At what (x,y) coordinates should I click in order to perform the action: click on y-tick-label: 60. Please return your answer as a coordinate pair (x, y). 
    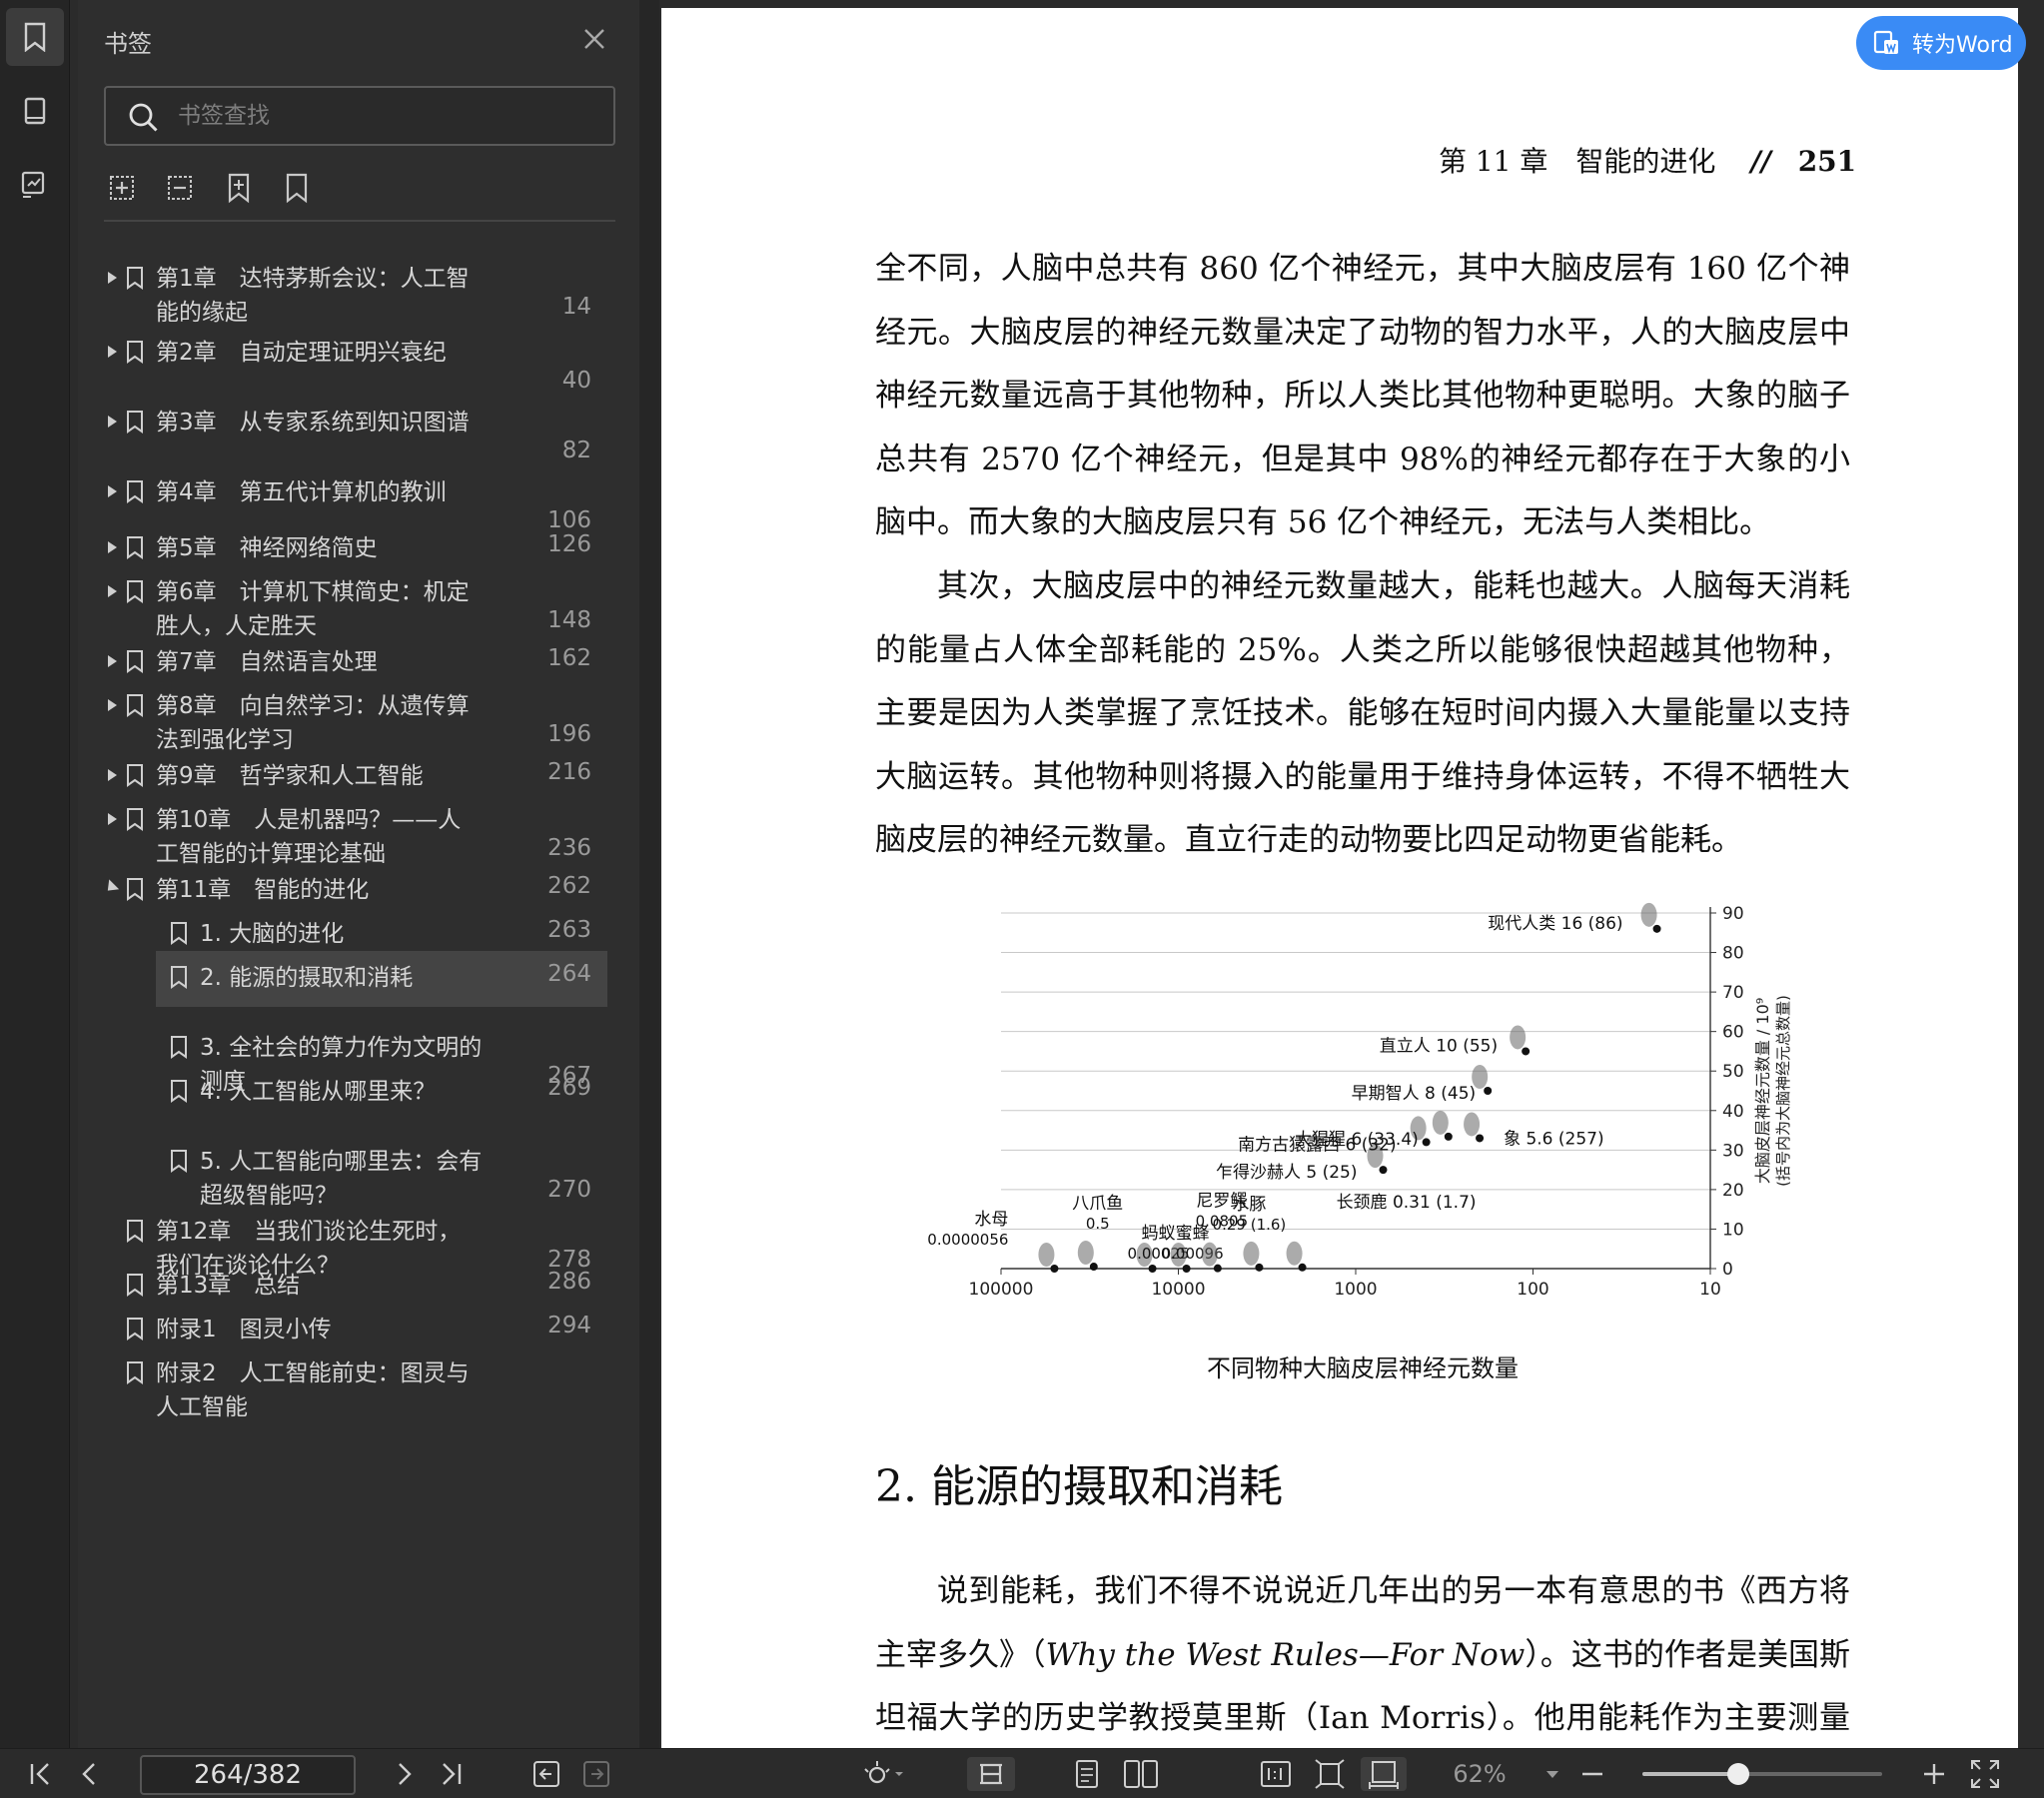
    Looking at the image, I should click on (1733, 1033).